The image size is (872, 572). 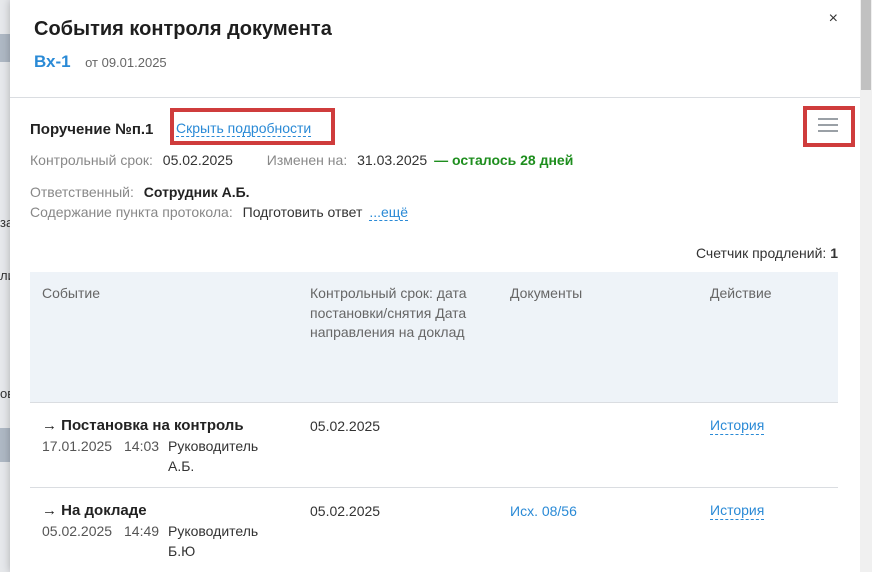 I want to click on event-date: 05.02.2025, so click(x=77, y=531).